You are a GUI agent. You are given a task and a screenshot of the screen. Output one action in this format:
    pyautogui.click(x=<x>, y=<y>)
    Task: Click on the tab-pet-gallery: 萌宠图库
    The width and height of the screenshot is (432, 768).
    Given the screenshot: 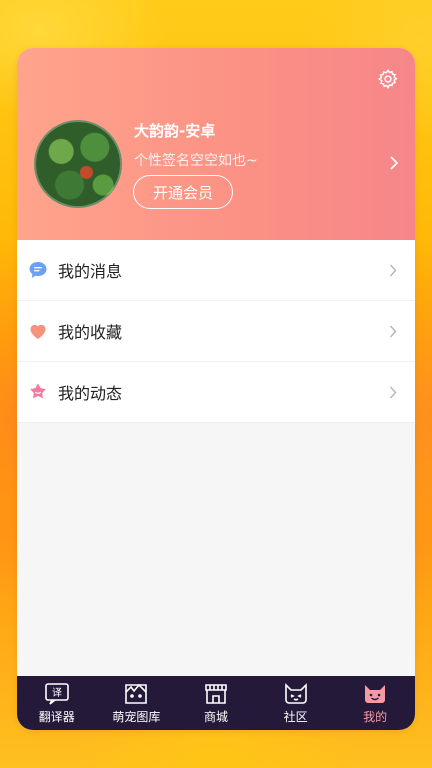 What is the action you would take?
    pyautogui.click(x=137, y=703)
    